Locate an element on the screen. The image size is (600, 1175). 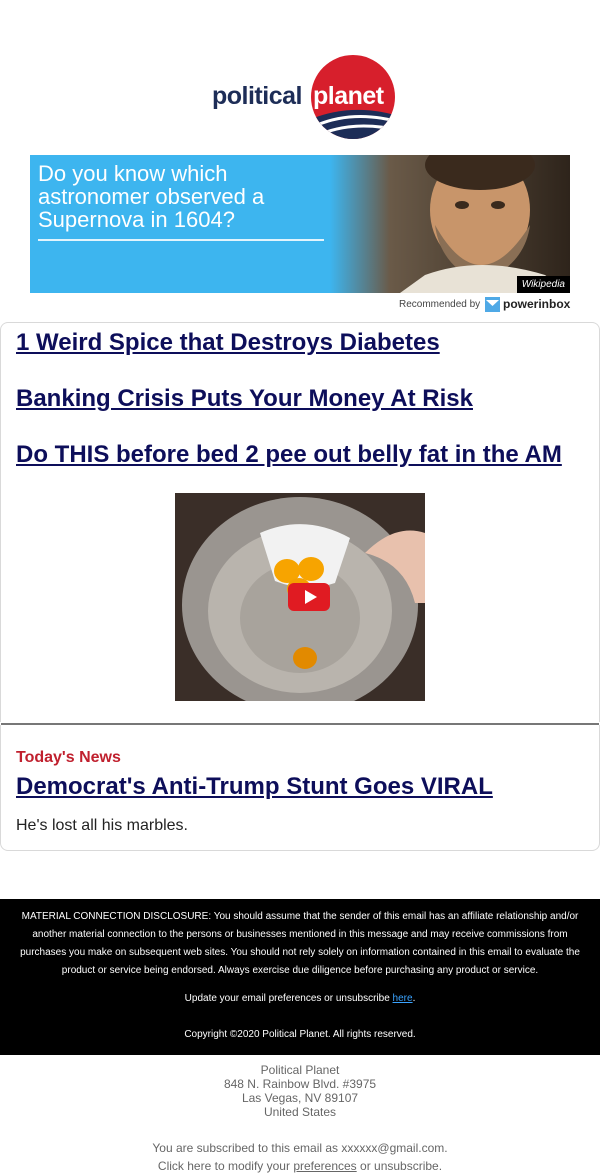
headline-link: 1 Weird Spice that Destroys Diabetes is located at coordinates (228, 343).